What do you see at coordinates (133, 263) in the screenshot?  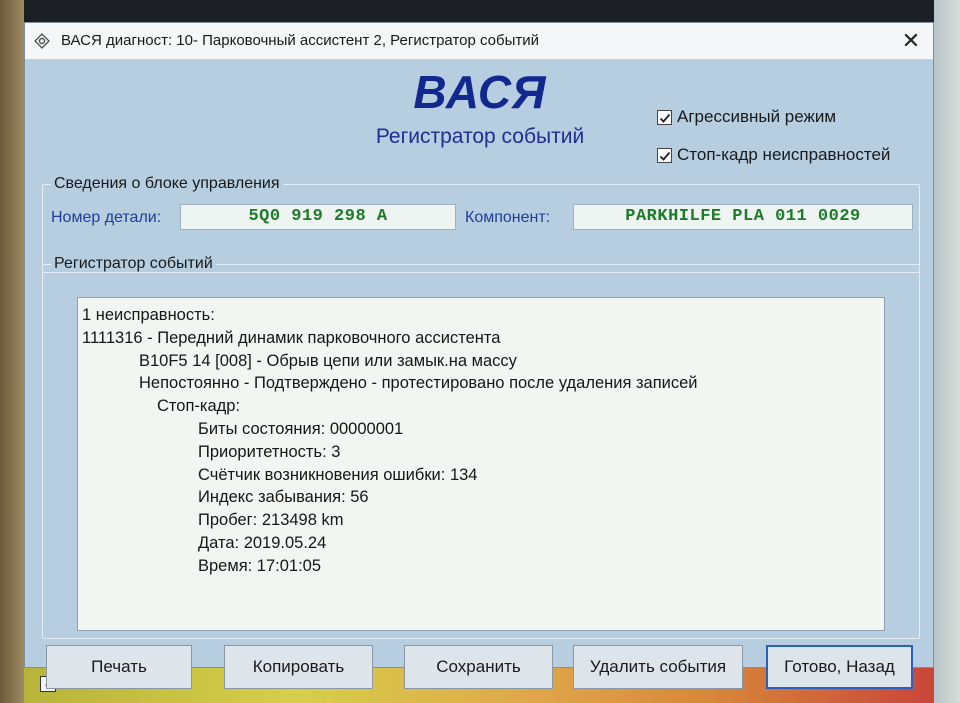 I see `event-log-legend: Регистратор событий` at bounding box center [133, 263].